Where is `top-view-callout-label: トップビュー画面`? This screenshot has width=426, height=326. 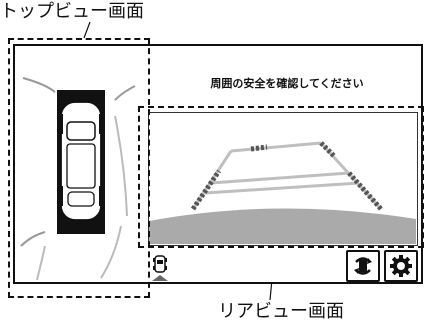 top-view-callout-label: トップビュー画面 is located at coordinates (72, 11).